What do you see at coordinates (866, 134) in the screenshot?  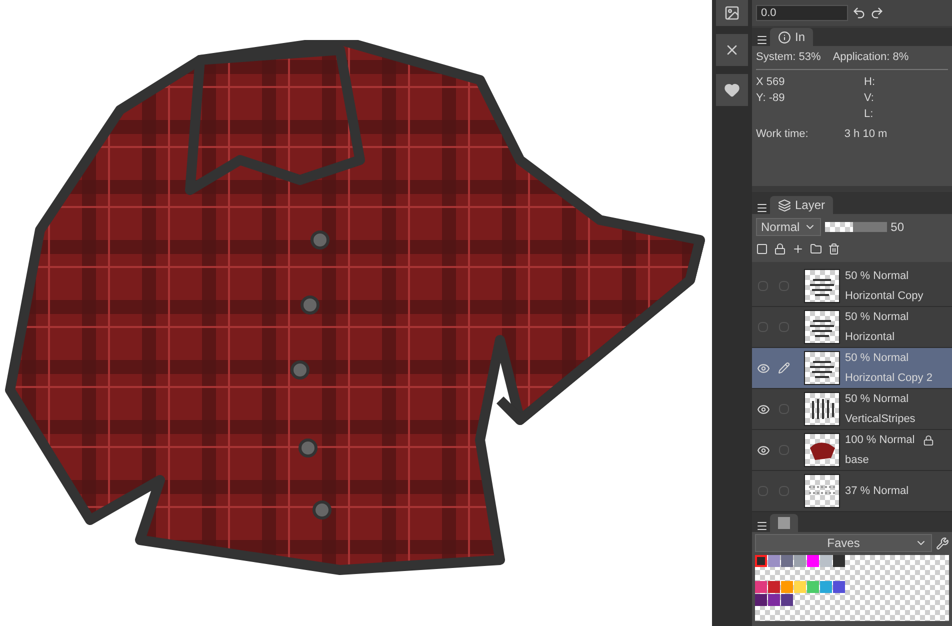 I see `work-time-value: 3 h 10 m` at bounding box center [866, 134].